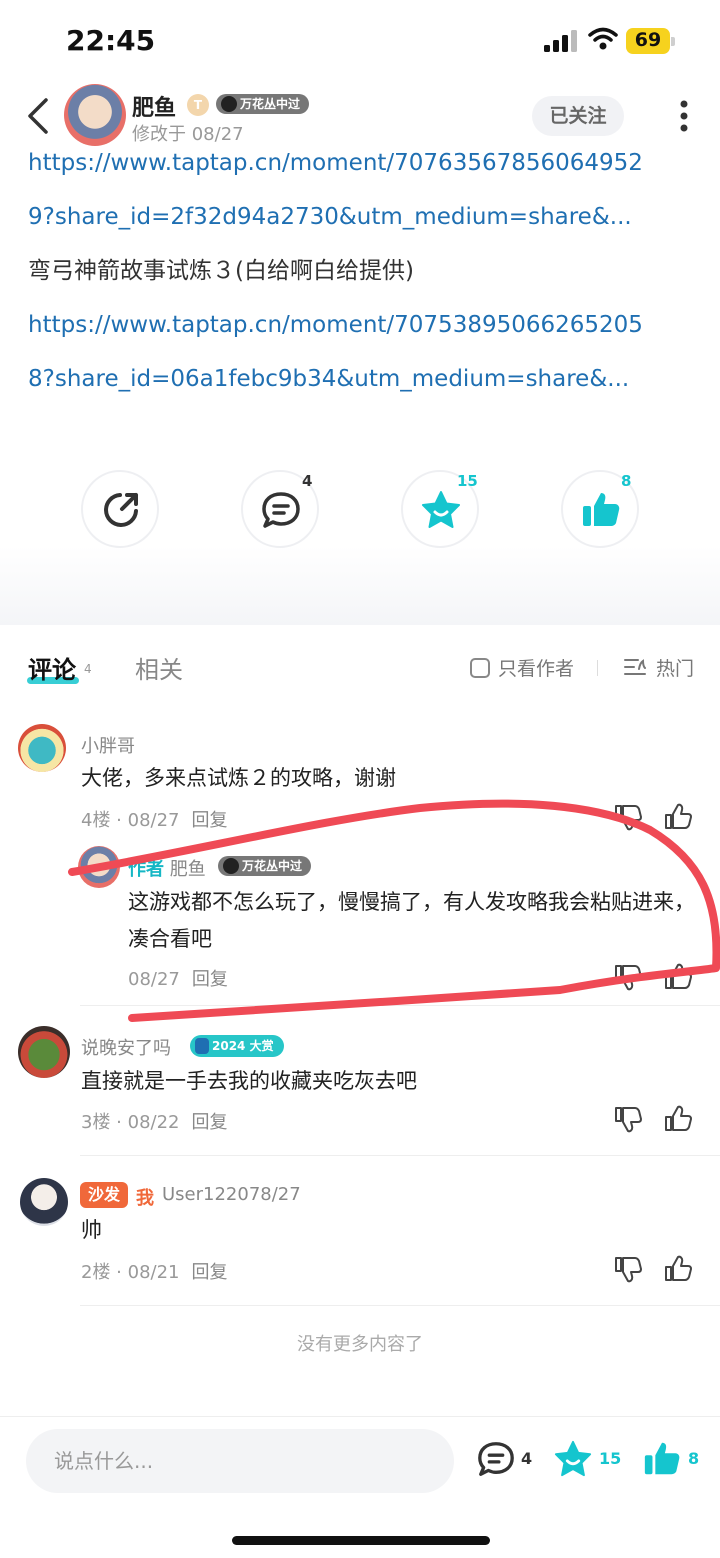 This screenshot has width=720, height=1558. Describe the element at coordinates (578, 116) in the screenshot. I see `follow-button: 已关注` at that location.